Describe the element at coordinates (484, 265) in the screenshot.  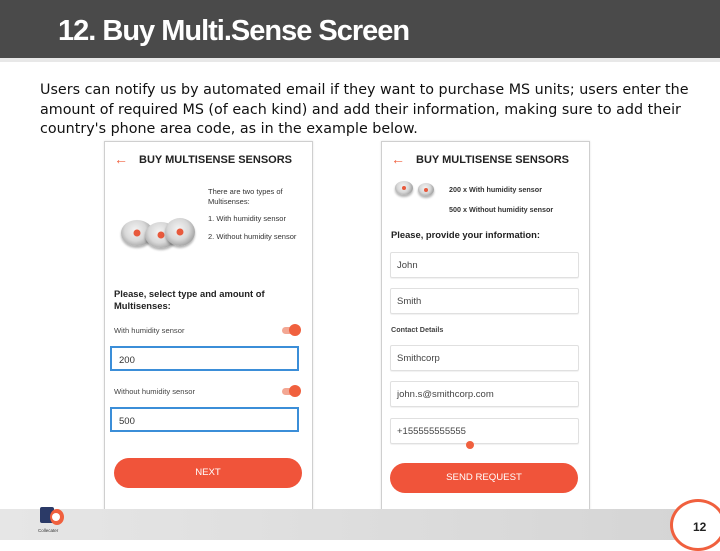
I see `first-name-field: John` at that location.